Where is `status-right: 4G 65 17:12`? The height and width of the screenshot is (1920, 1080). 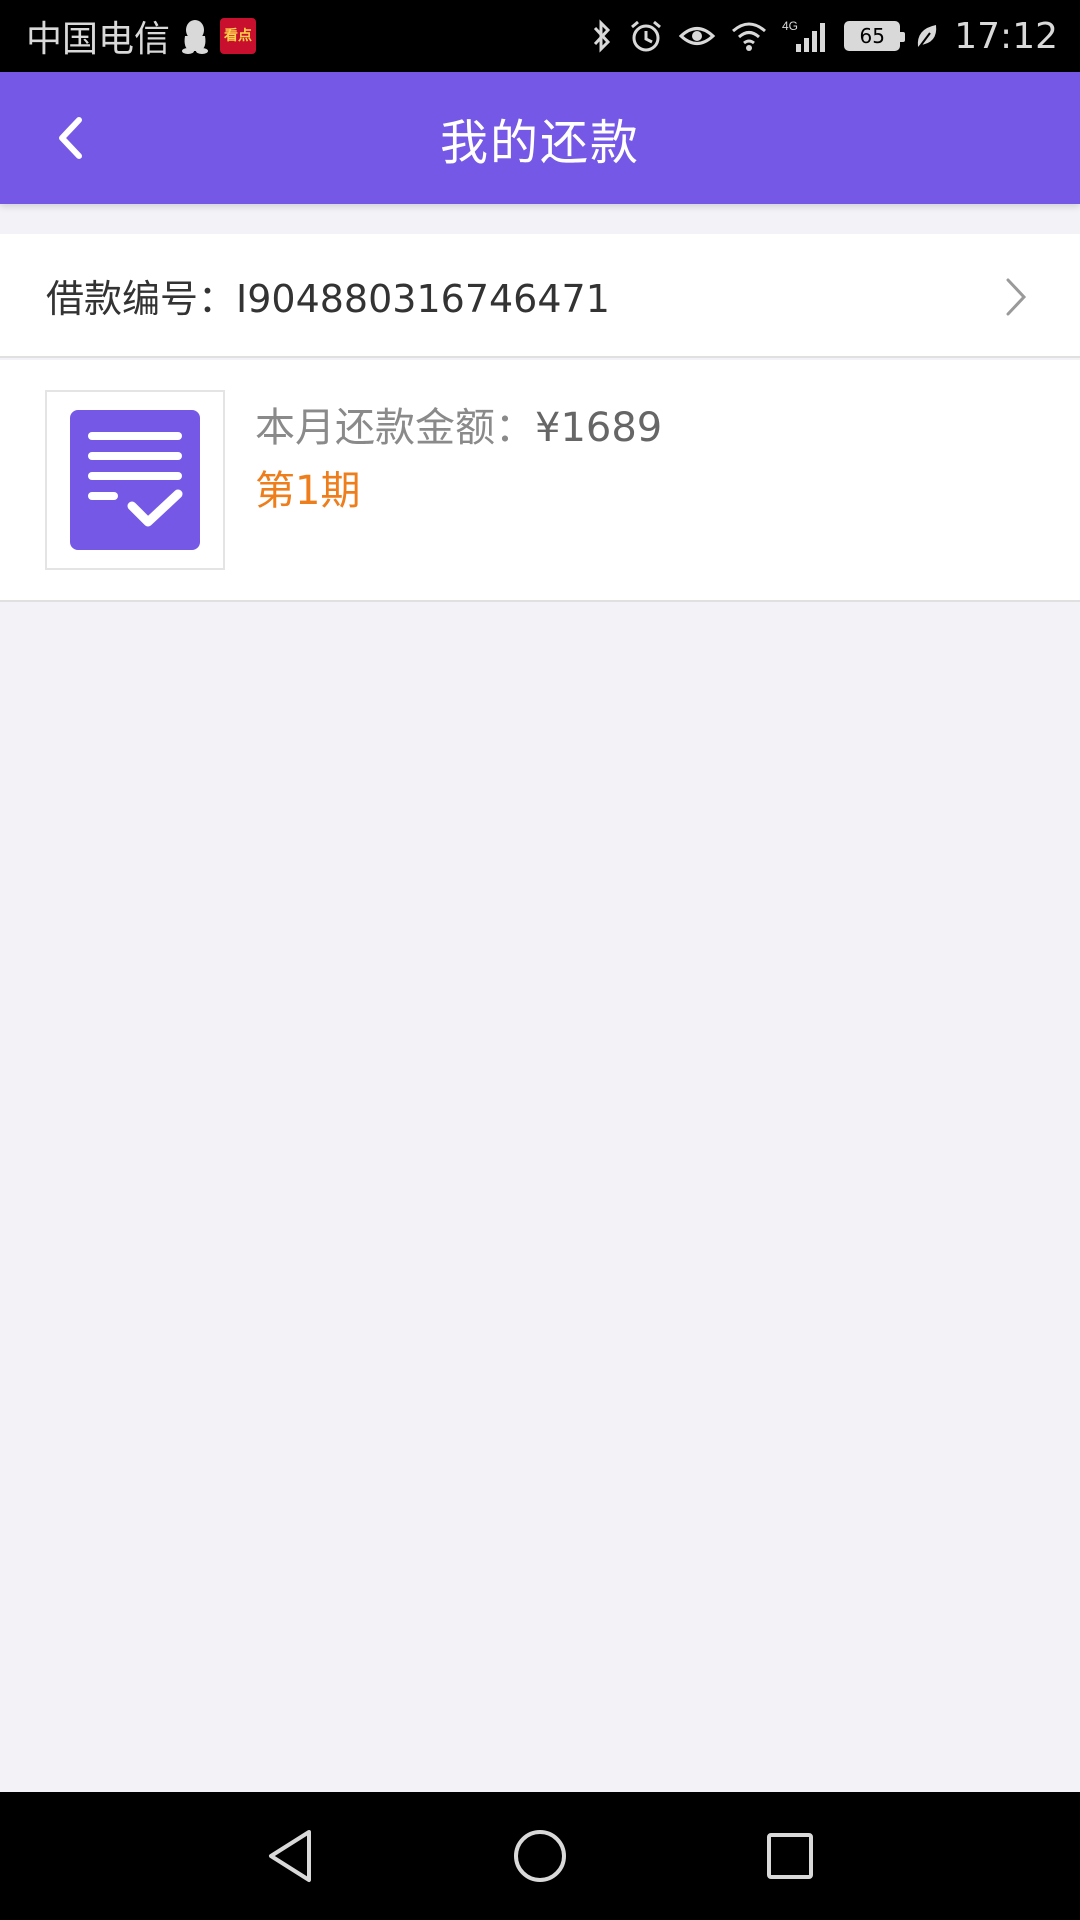 status-right: 4G 65 17:12 is located at coordinates (824, 36).